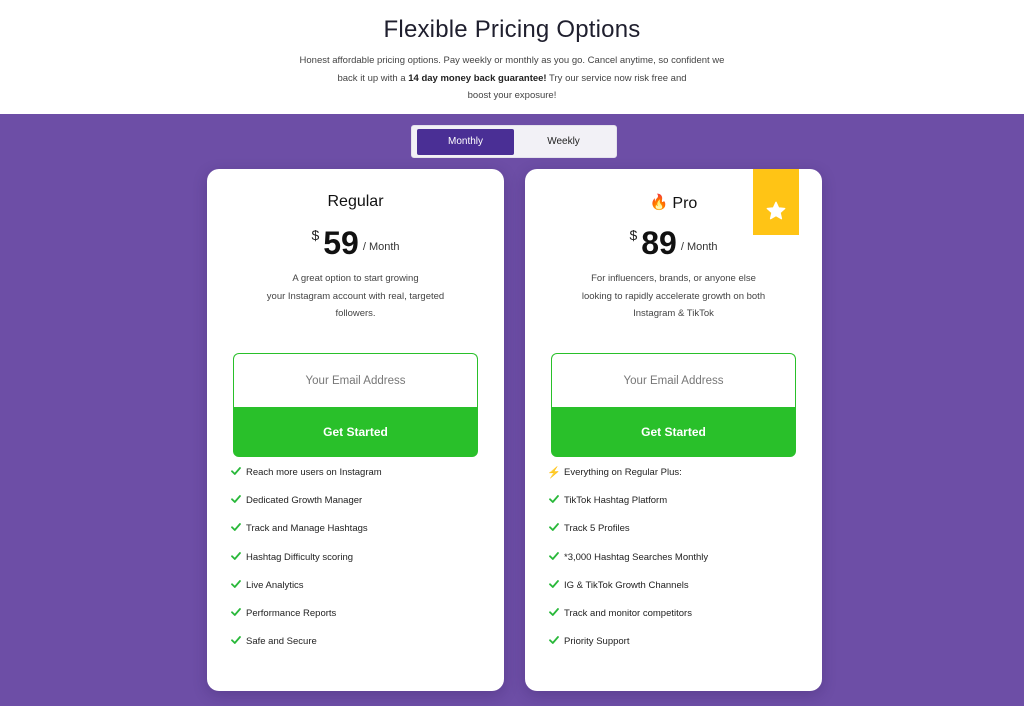 The width and height of the screenshot is (1024, 706). I want to click on feature-item: Performance Reports, so click(306, 619).